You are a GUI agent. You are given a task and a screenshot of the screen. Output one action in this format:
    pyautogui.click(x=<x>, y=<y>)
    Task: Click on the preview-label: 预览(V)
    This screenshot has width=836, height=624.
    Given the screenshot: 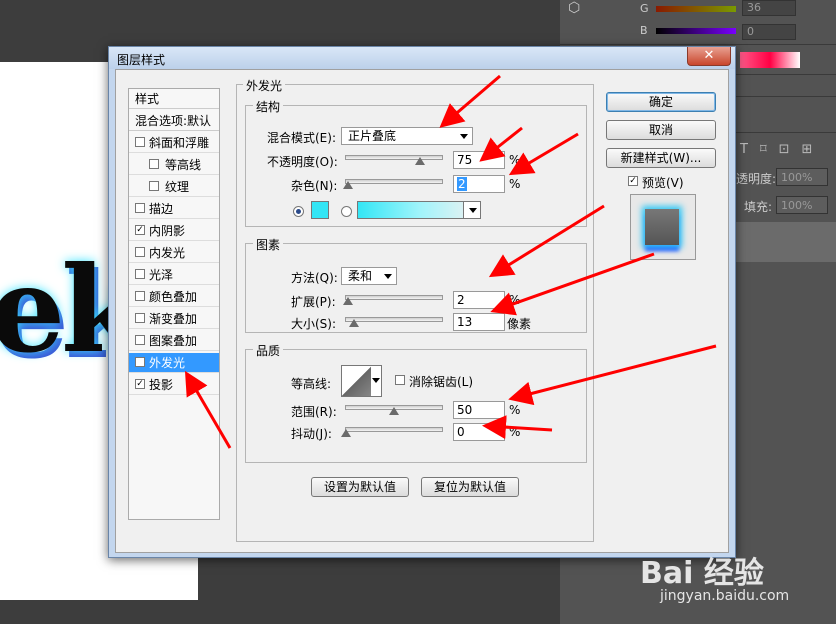 What is the action you would take?
    pyautogui.click(x=663, y=183)
    